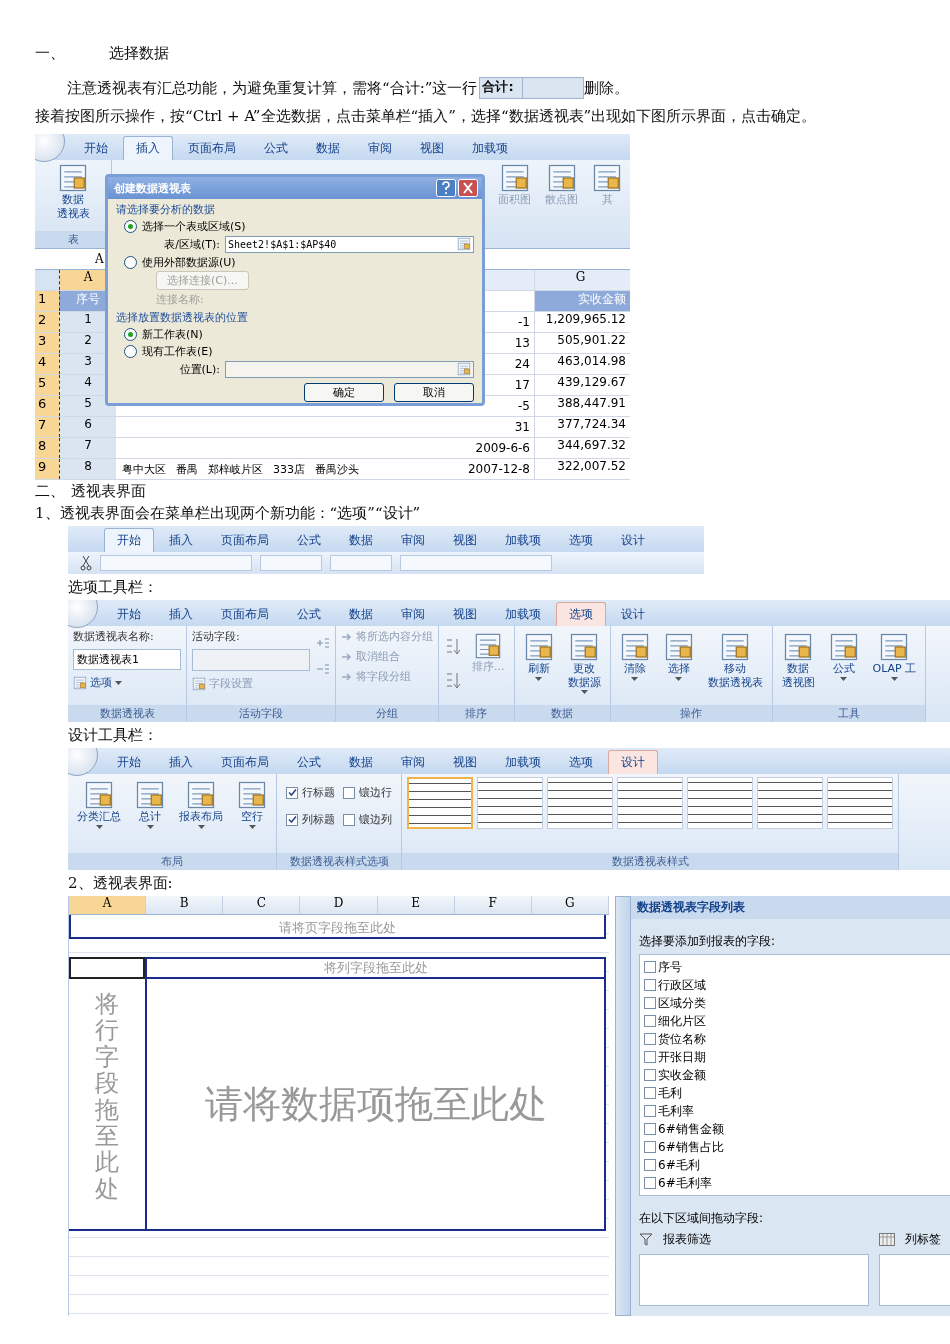  I want to click on location-field, so click(349, 369).